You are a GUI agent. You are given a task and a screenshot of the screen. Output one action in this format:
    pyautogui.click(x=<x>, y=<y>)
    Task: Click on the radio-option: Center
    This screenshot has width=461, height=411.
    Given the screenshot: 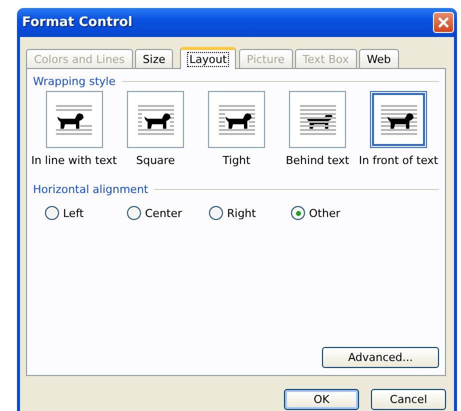 What is the action you would take?
    pyautogui.click(x=168, y=213)
    